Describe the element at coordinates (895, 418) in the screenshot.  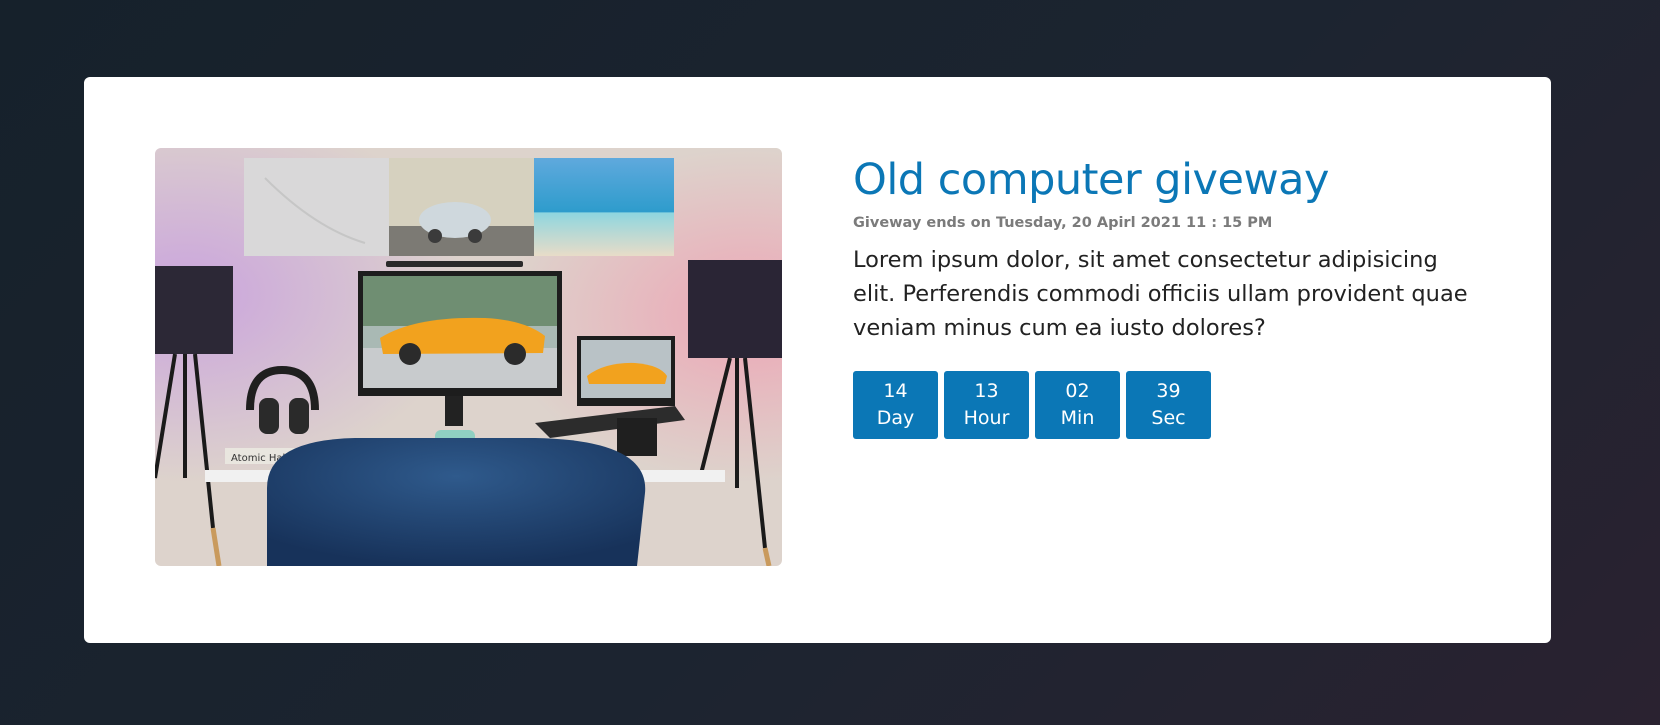
I see `countdown-days-unit: Day` at that location.